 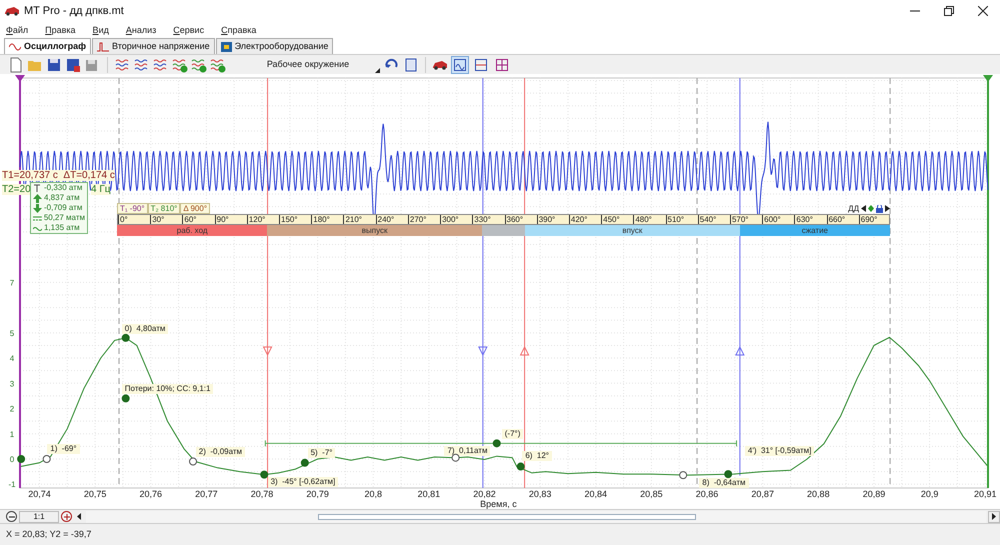 What do you see at coordinates (238, 30) in the screenshot?
I see `menu-item: Справка` at bounding box center [238, 30].